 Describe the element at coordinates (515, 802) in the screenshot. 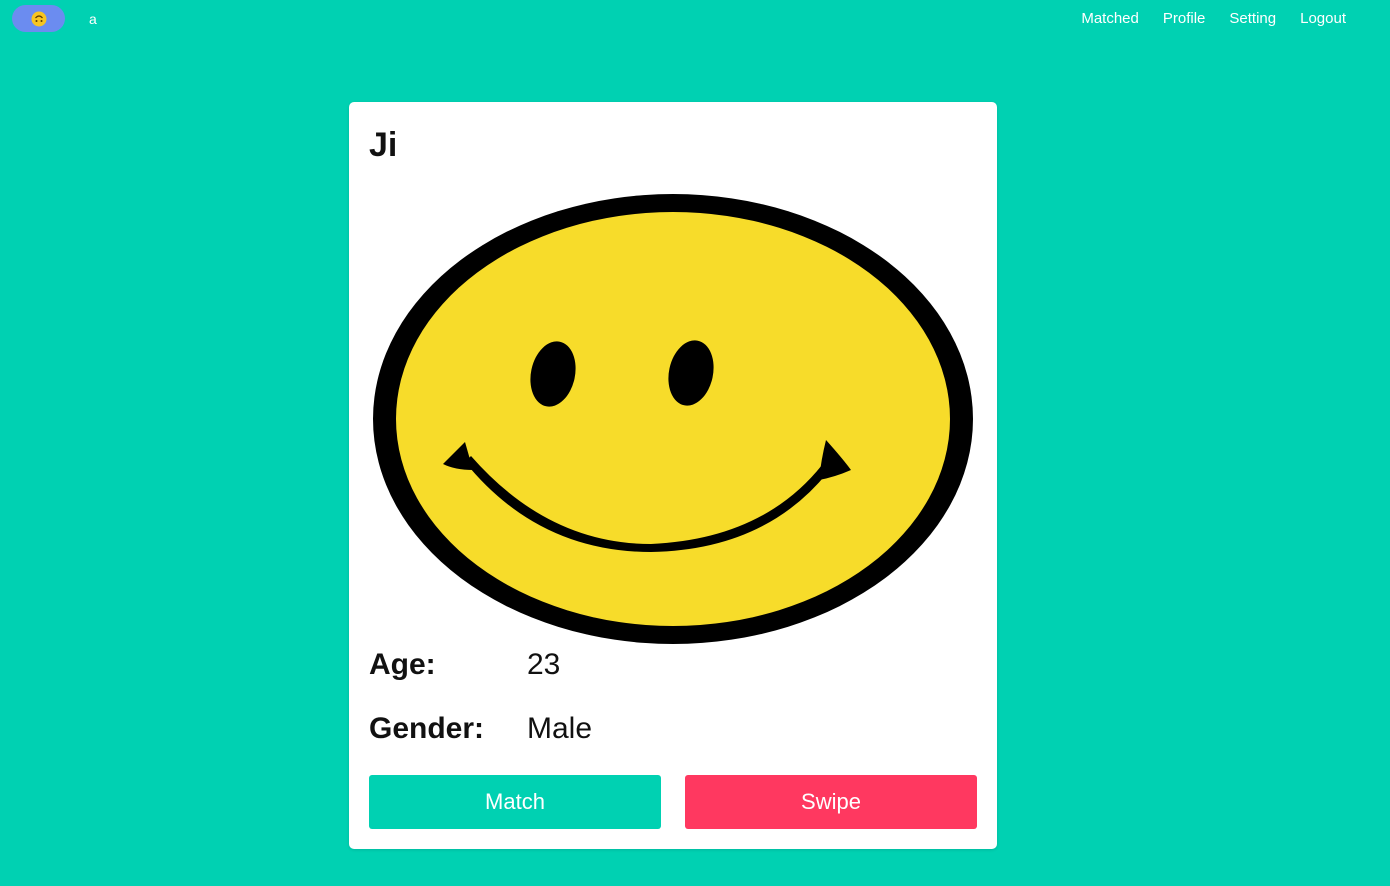

I see `match-button: Match` at that location.